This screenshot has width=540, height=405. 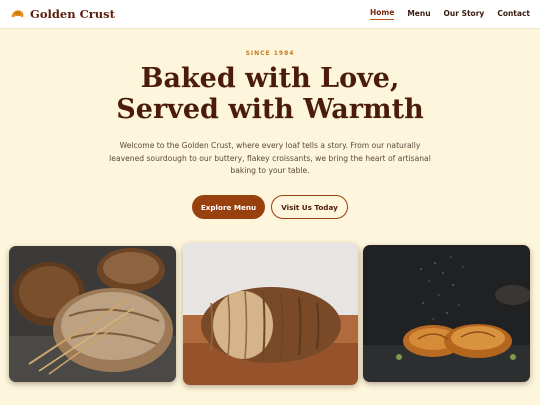 I want to click on top-navbar: Golden Crust Home Menu Our Story Contact, so click(x=270, y=14).